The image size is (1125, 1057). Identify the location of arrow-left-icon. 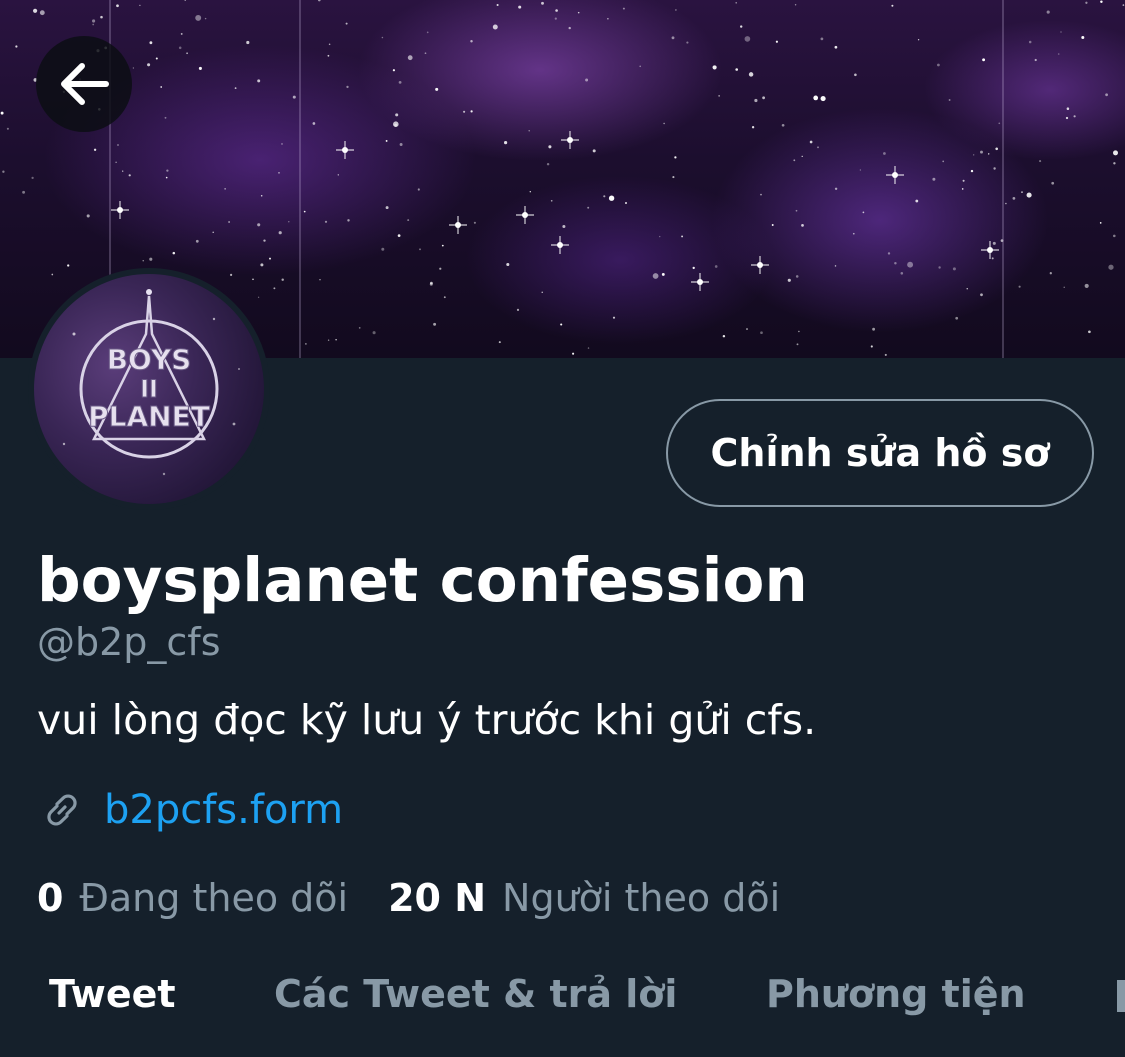
(85, 84).